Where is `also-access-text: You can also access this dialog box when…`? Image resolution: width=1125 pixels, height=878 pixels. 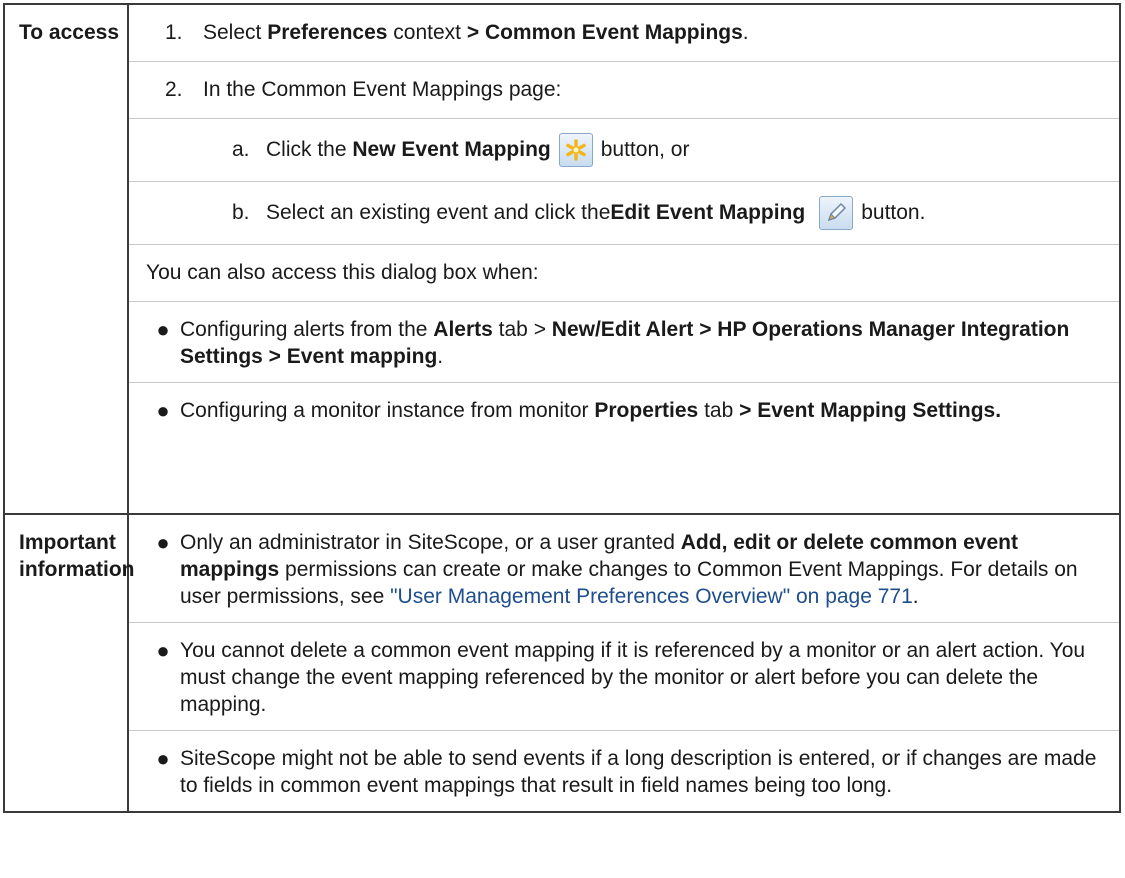
also-access-text: You can also access this dialog box when… is located at coordinates (624, 273).